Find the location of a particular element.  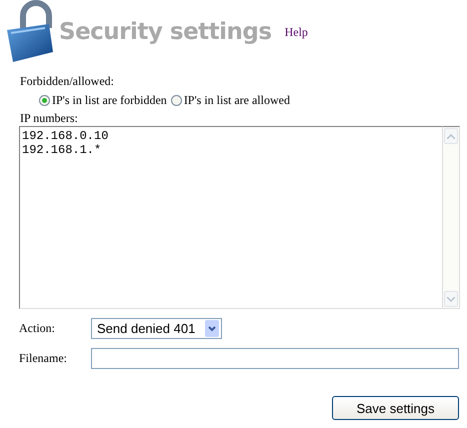

save-button: Save settings is located at coordinates (395, 408).